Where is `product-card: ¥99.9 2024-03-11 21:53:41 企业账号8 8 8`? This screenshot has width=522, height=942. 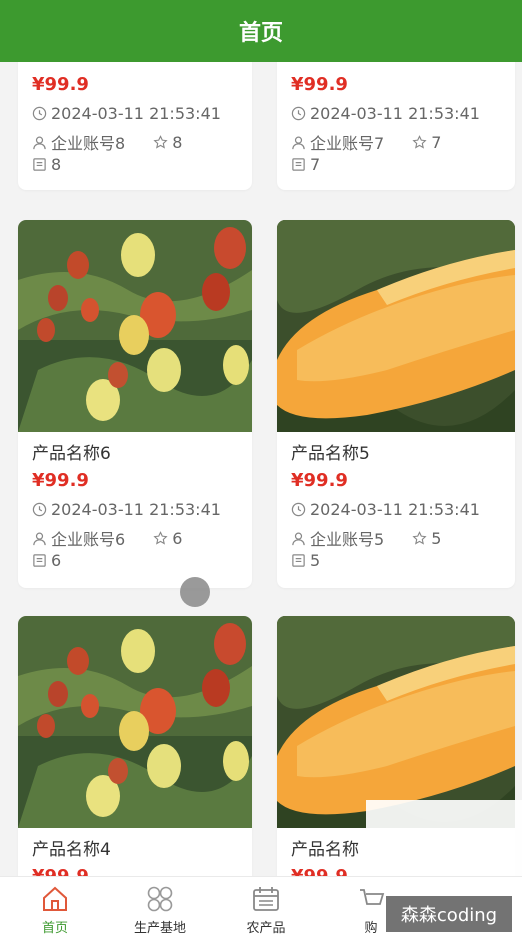 product-card: ¥99.9 2024-03-11 21:53:41 企业账号8 8 8 is located at coordinates (135, 126).